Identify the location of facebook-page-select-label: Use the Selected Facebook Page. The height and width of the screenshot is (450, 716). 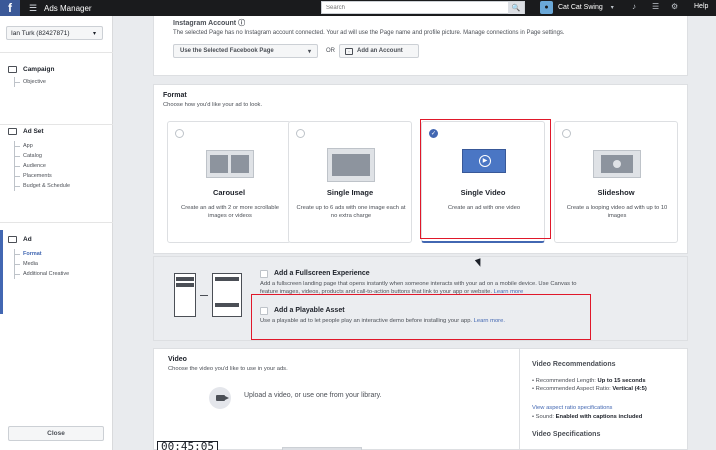
(227, 51).